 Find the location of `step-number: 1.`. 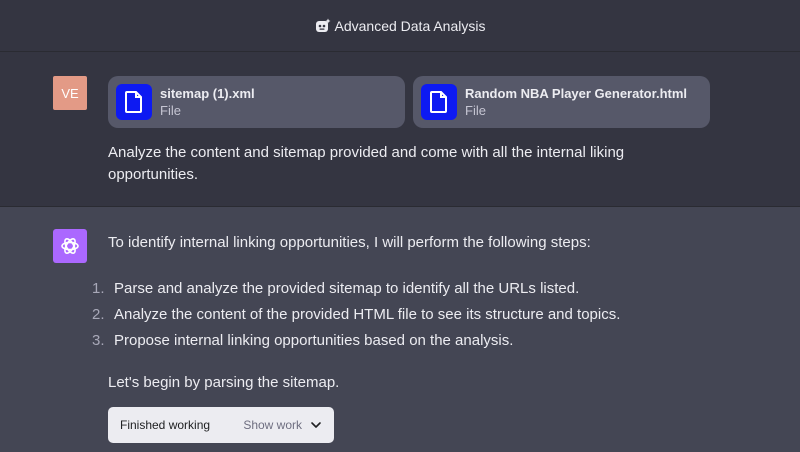

step-number: 1. is located at coordinates (98, 288).